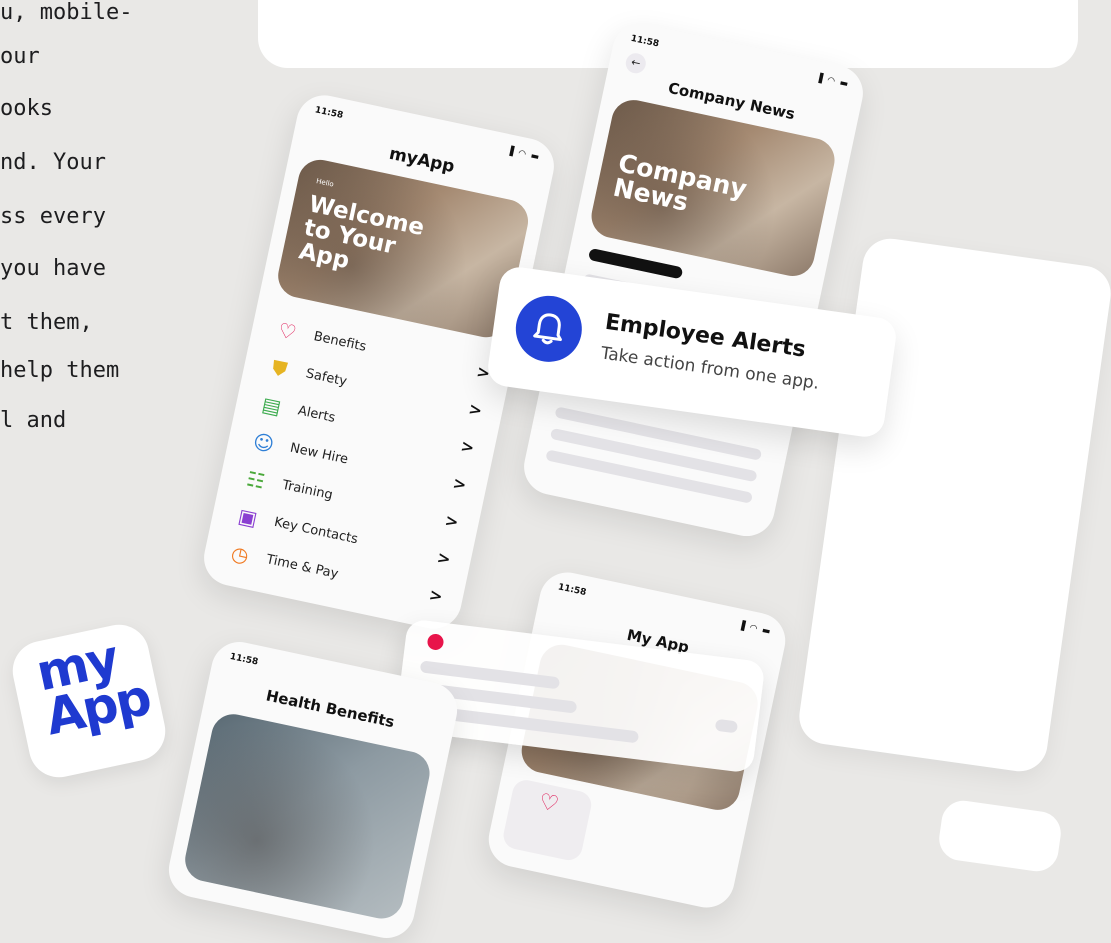 The image size is (1111, 943). Describe the element at coordinates (316, 531) in the screenshot. I see `menu-item-label: Key Contacts` at that location.